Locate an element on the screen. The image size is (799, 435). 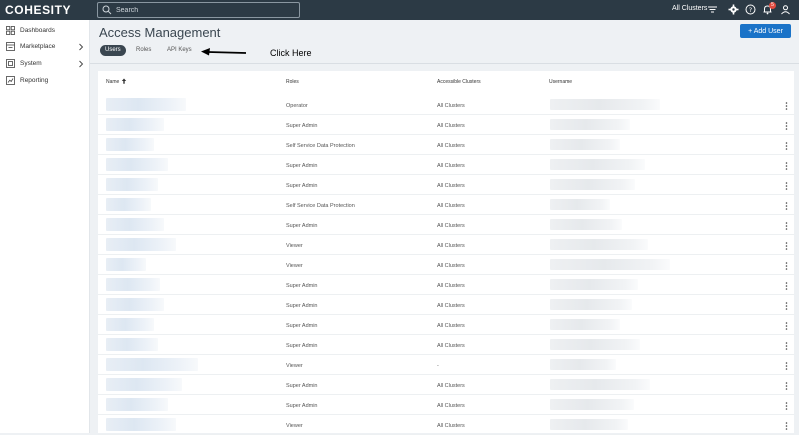
filter-icon is located at coordinates (712, 9).